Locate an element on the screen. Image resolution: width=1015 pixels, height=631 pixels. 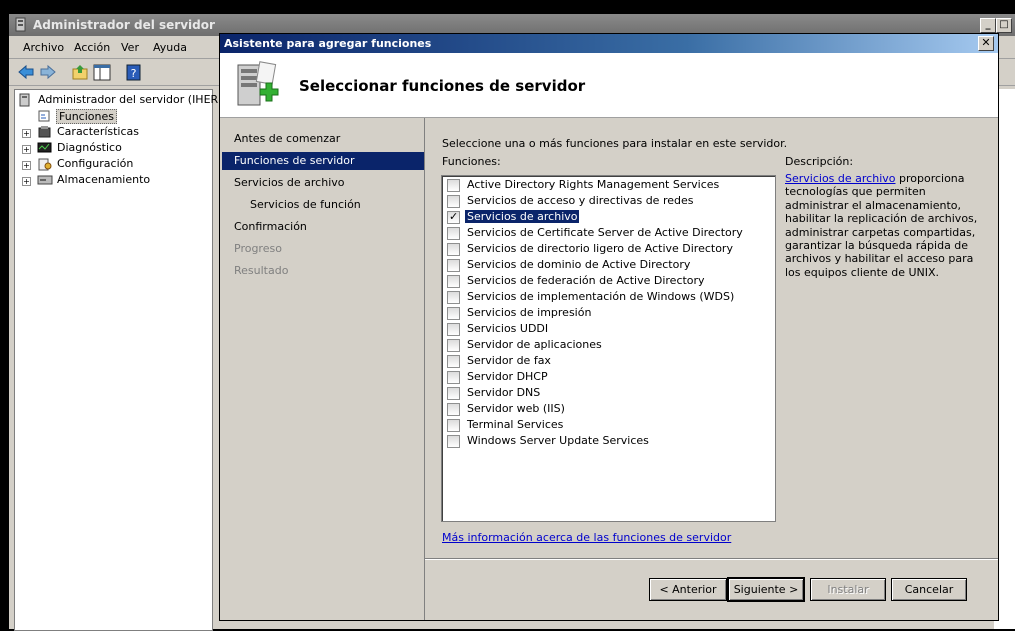
wizard-header: Seleccionar funciones de servidor is located at coordinates (609, 85).